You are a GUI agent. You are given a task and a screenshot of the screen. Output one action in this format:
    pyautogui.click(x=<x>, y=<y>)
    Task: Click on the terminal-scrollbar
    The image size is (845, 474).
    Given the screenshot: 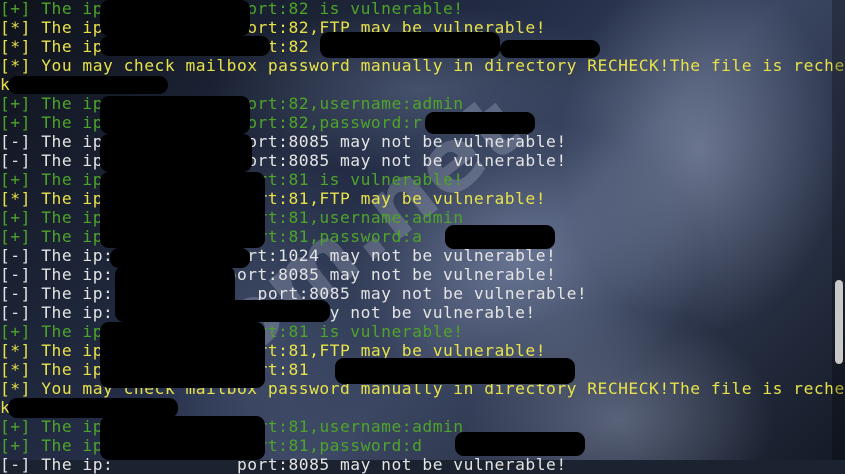 What is the action you would take?
    pyautogui.click(x=838, y=230)
    